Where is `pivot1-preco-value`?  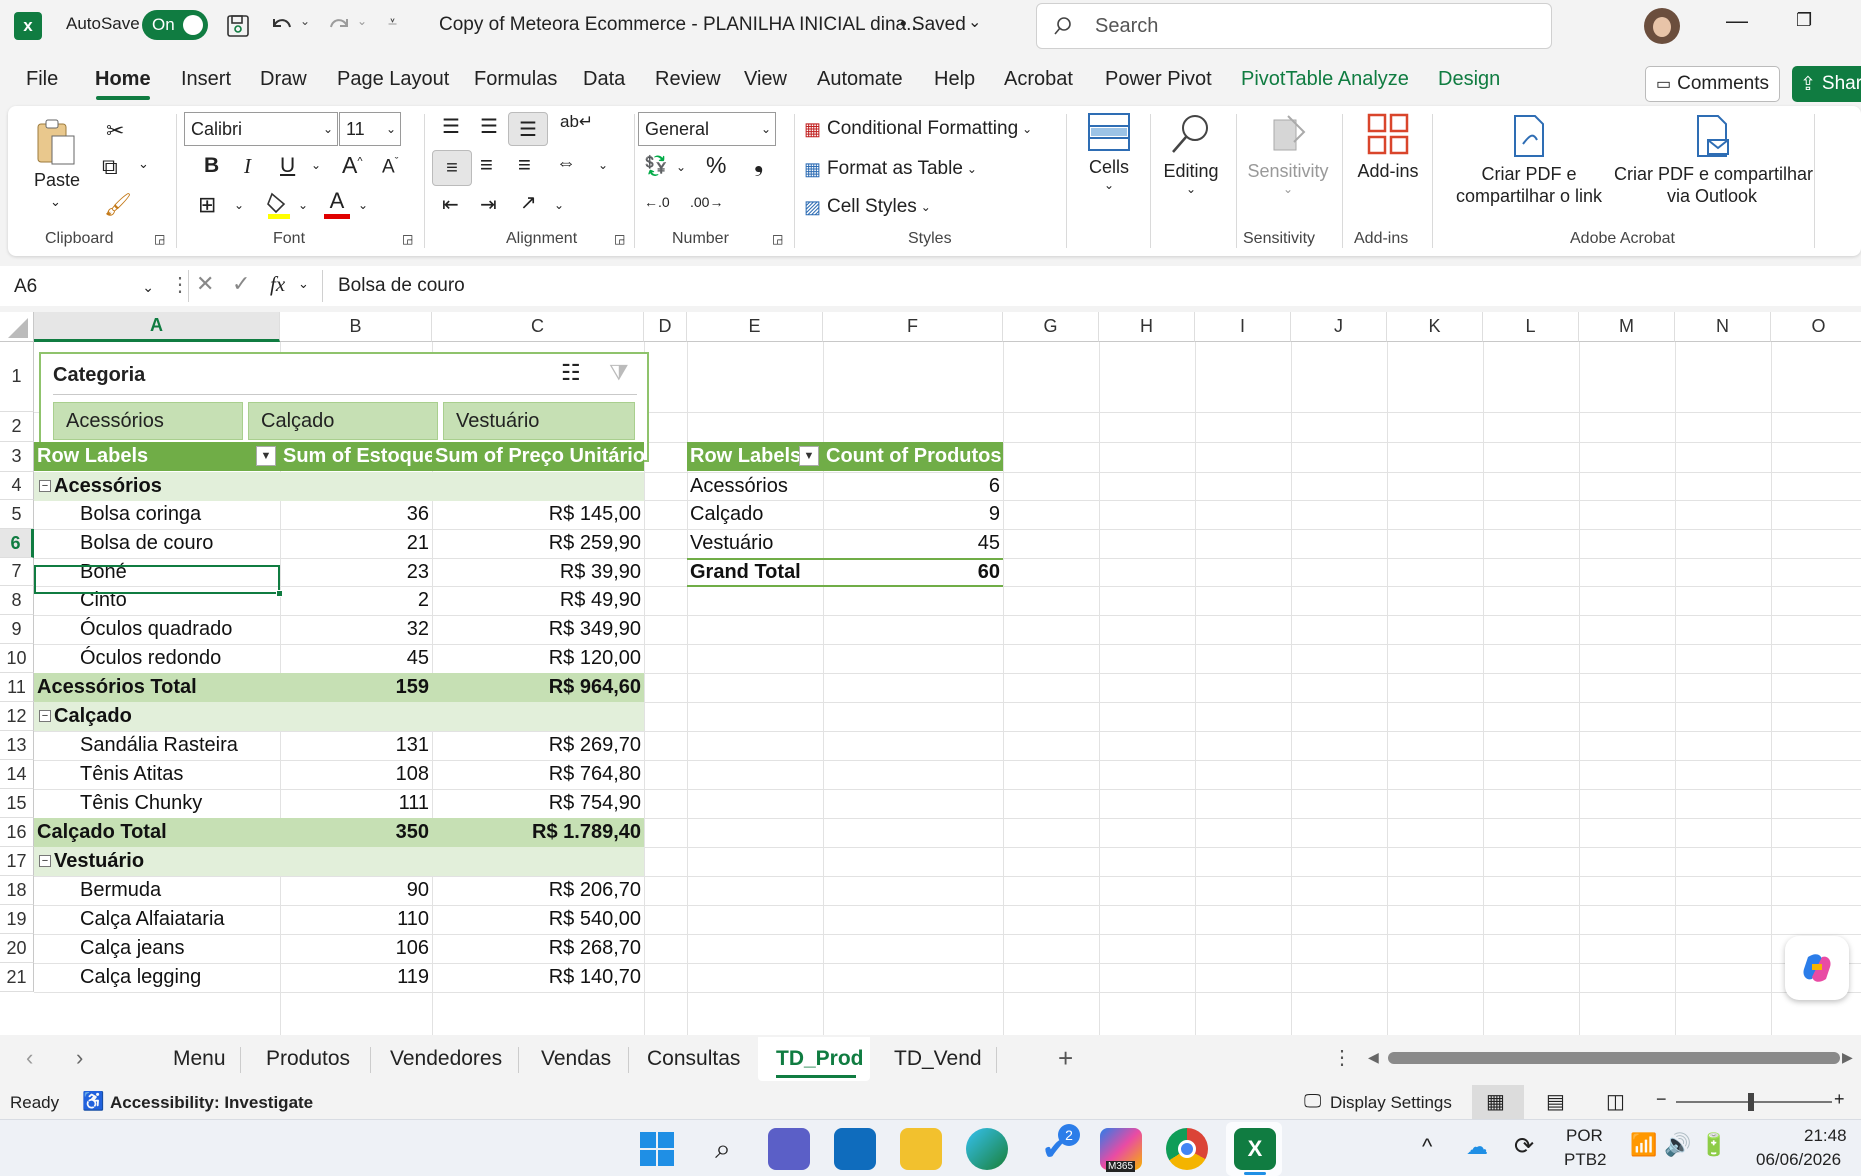
pivot1-preco-value is located at coordinates (538, 861).